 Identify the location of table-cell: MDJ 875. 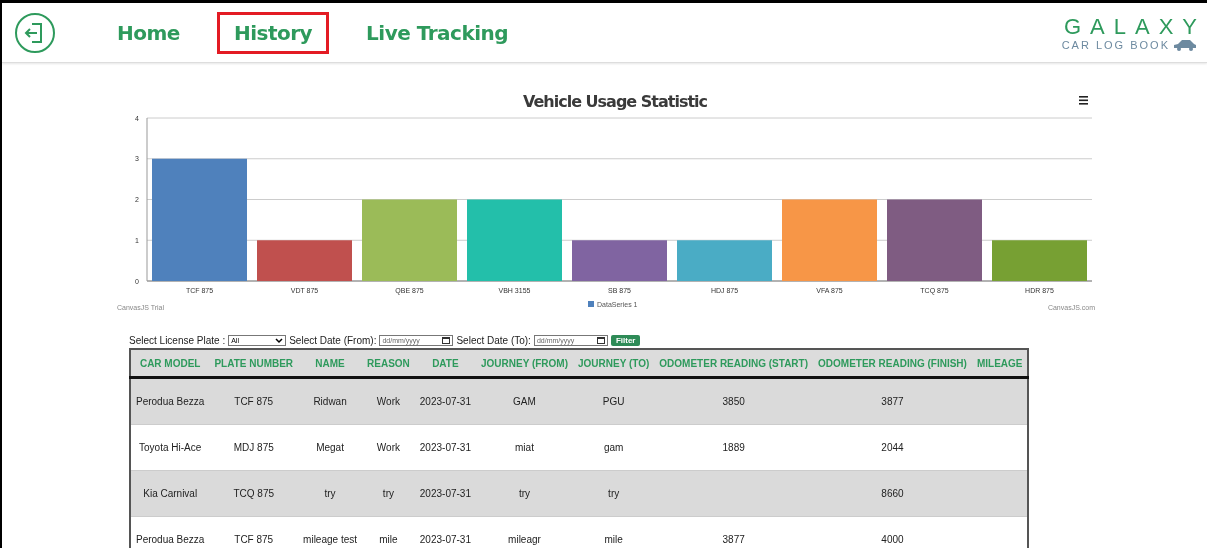
(254, 447).